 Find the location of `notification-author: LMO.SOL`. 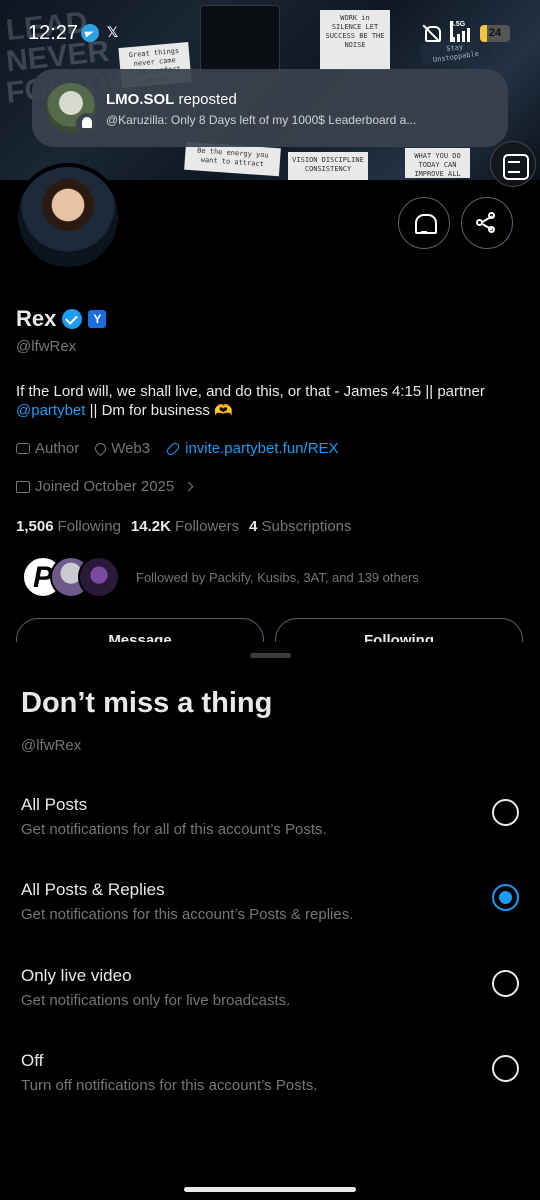

notification-author: LMO.SOL is located at coordinates (140, 99).